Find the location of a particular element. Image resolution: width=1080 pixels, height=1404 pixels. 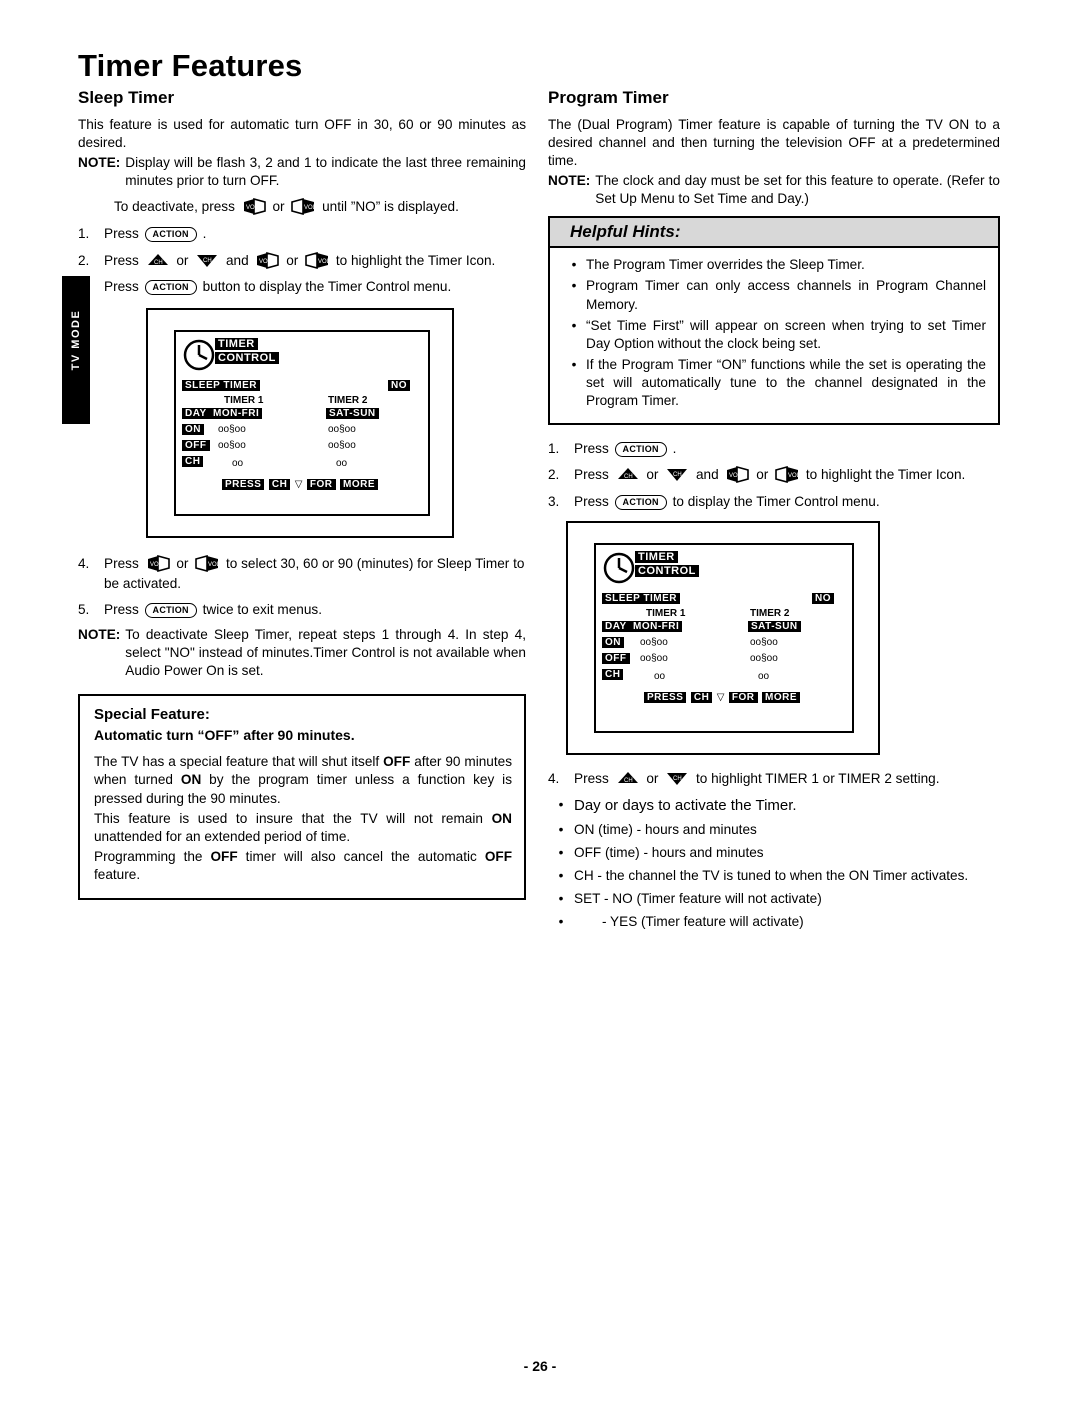

osd-header-timer: TIMER is located at coordinates (656, 556).